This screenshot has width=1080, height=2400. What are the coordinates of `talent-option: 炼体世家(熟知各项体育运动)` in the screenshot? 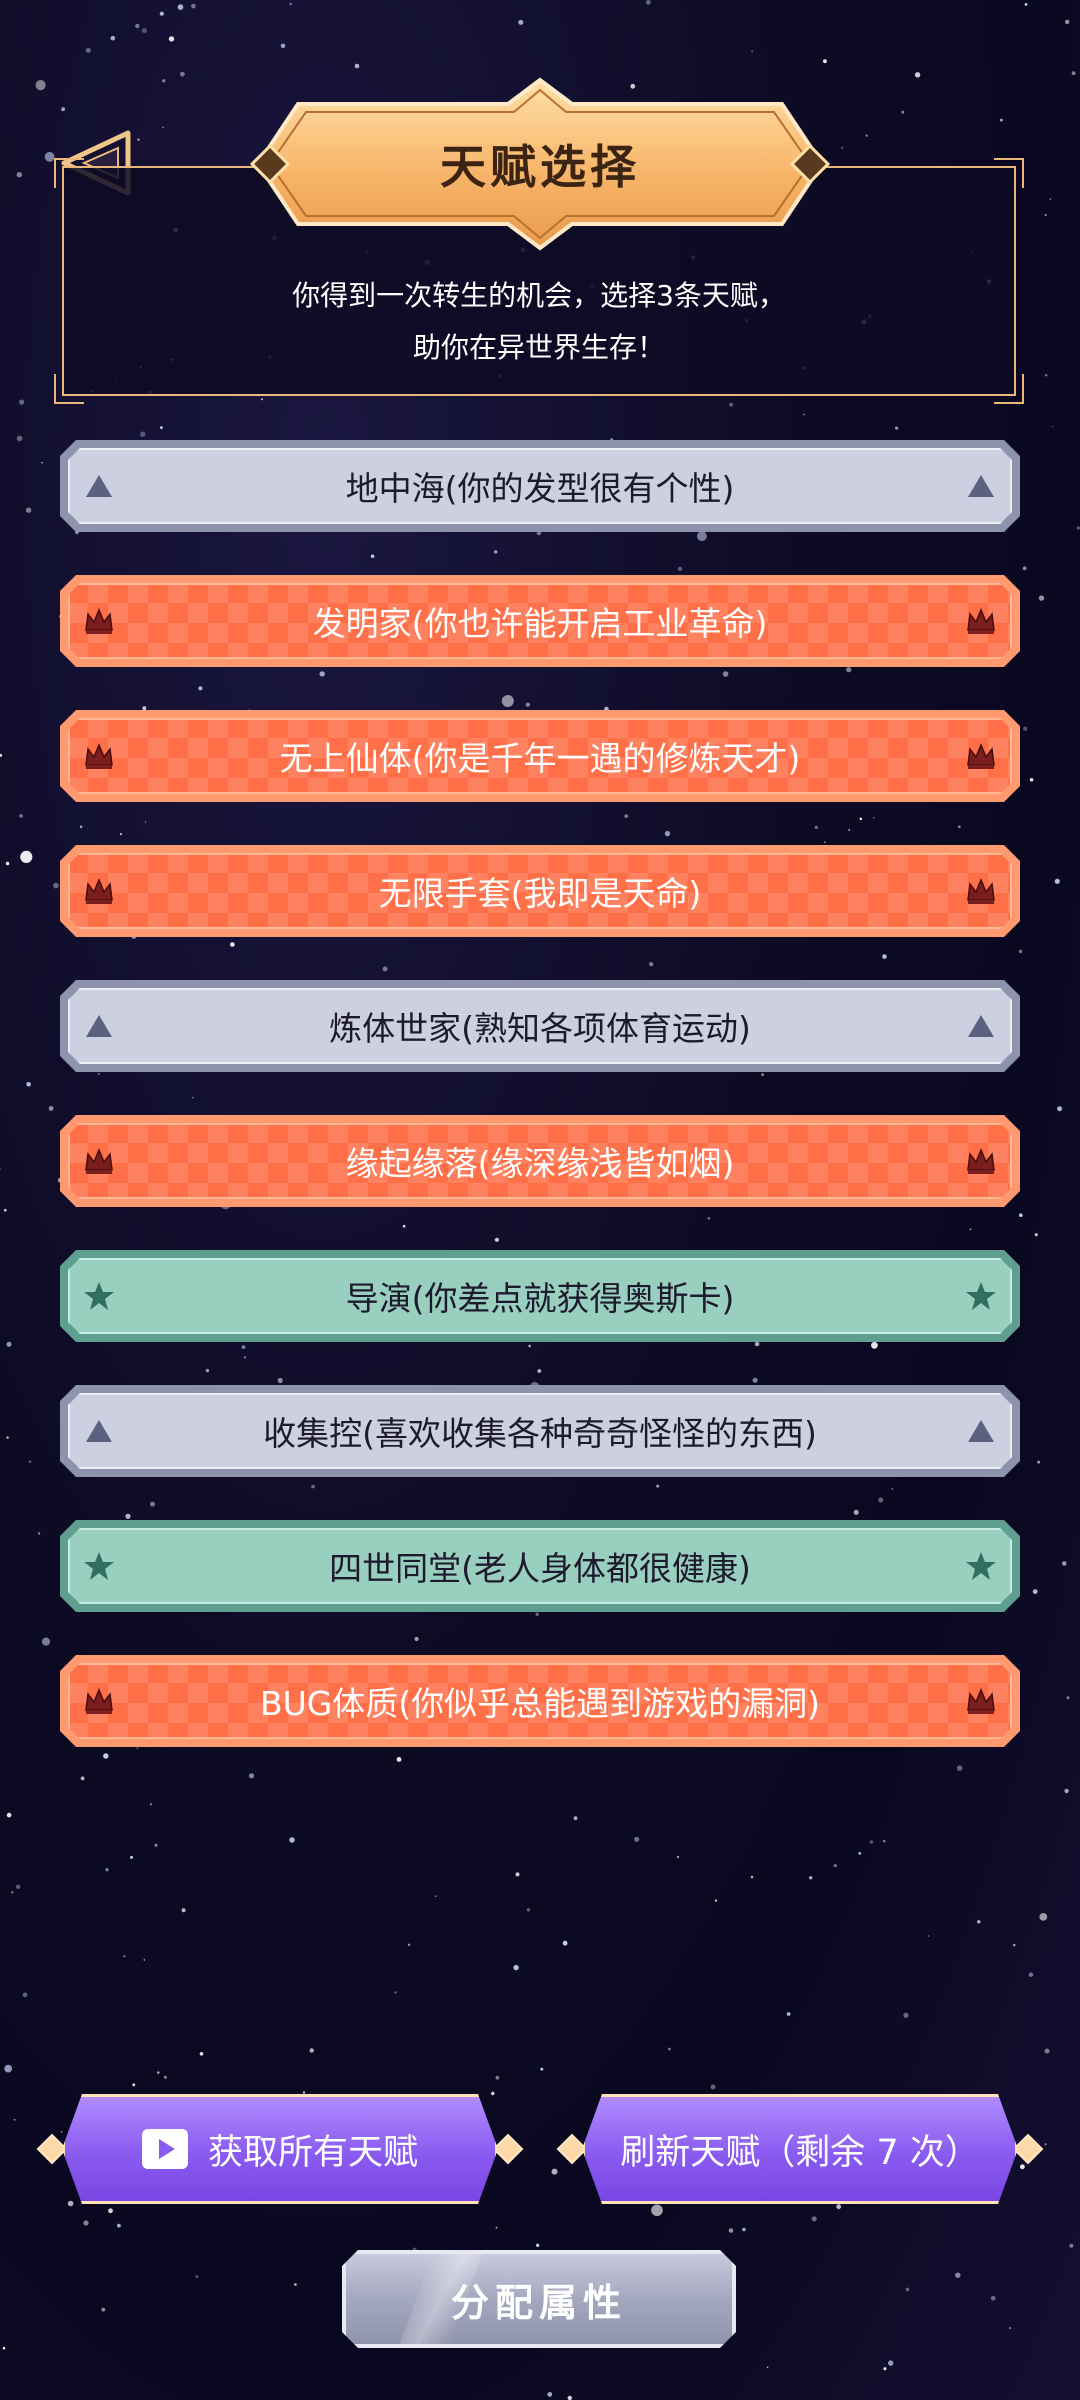 It's located at (540, 1026).